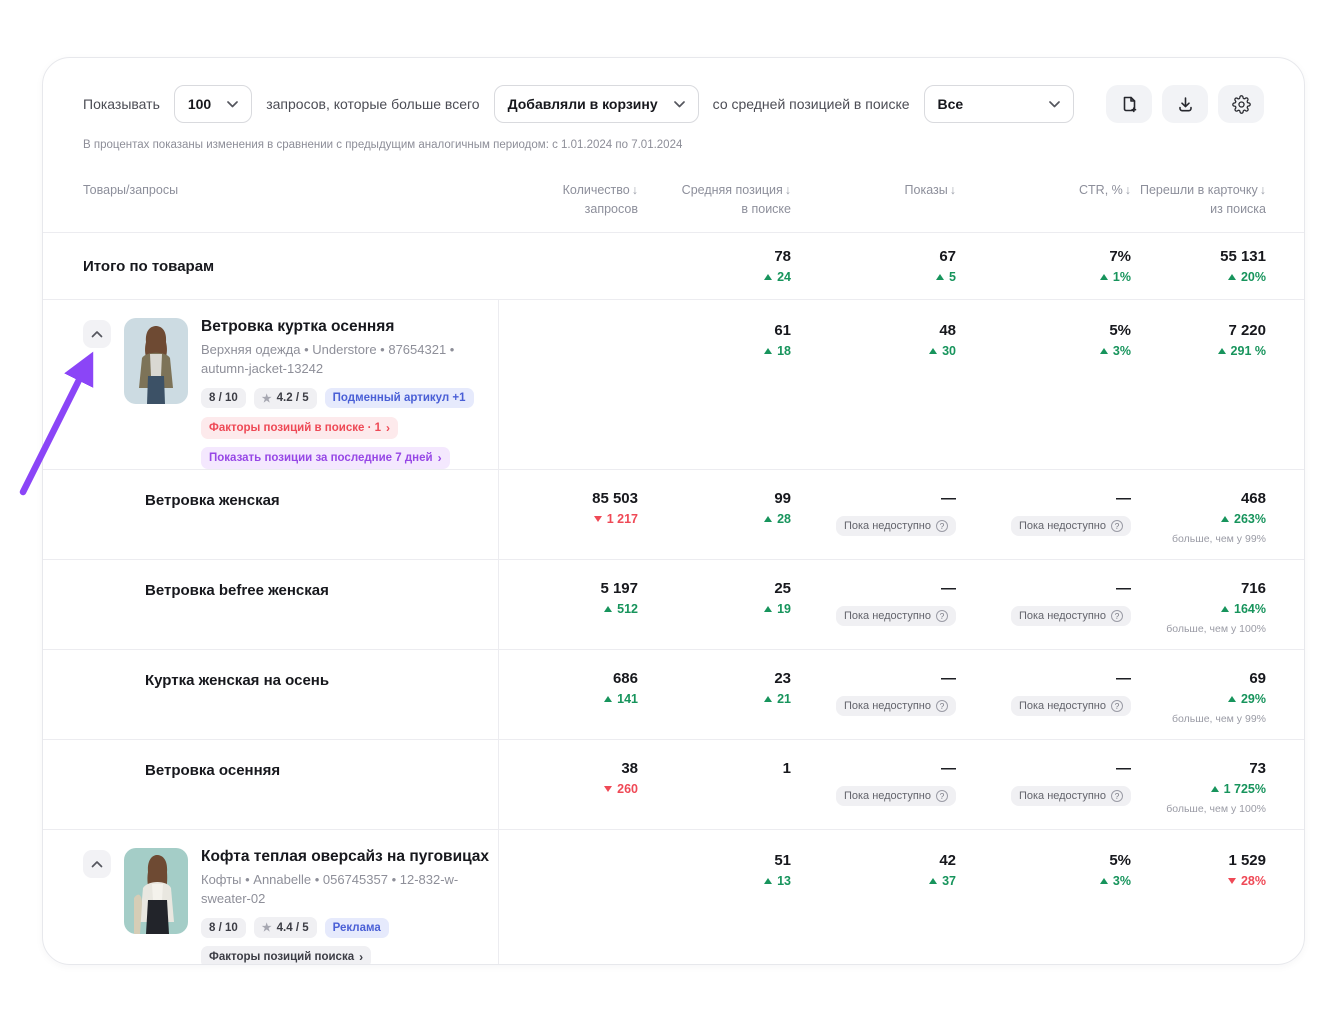 This screenshot has width=1344, height=1016. Describe the element at coordinates (568, 604) in the screenshot. I see `query-count-cell: 5 197 512` at that location.